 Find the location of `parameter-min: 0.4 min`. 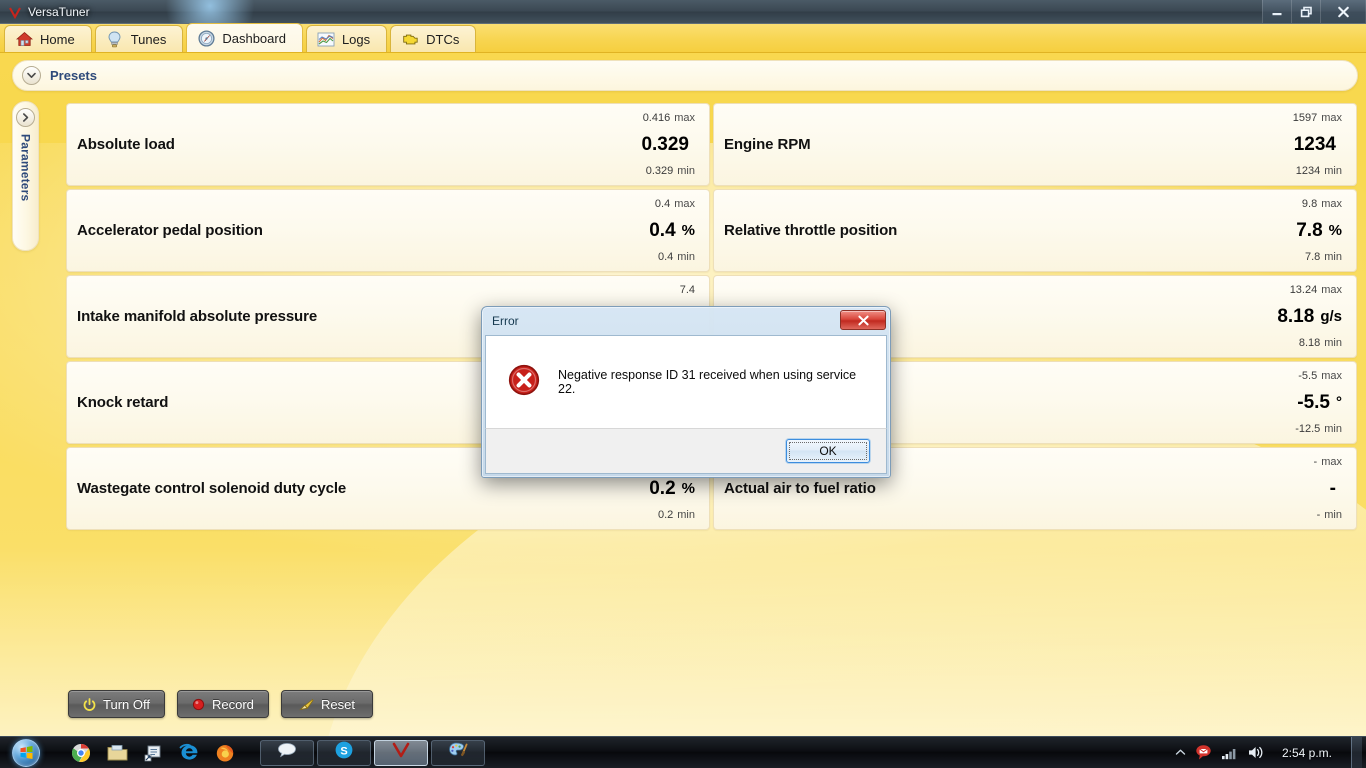

parameter-min: 0.4 min is located at coordinates (676, 257).